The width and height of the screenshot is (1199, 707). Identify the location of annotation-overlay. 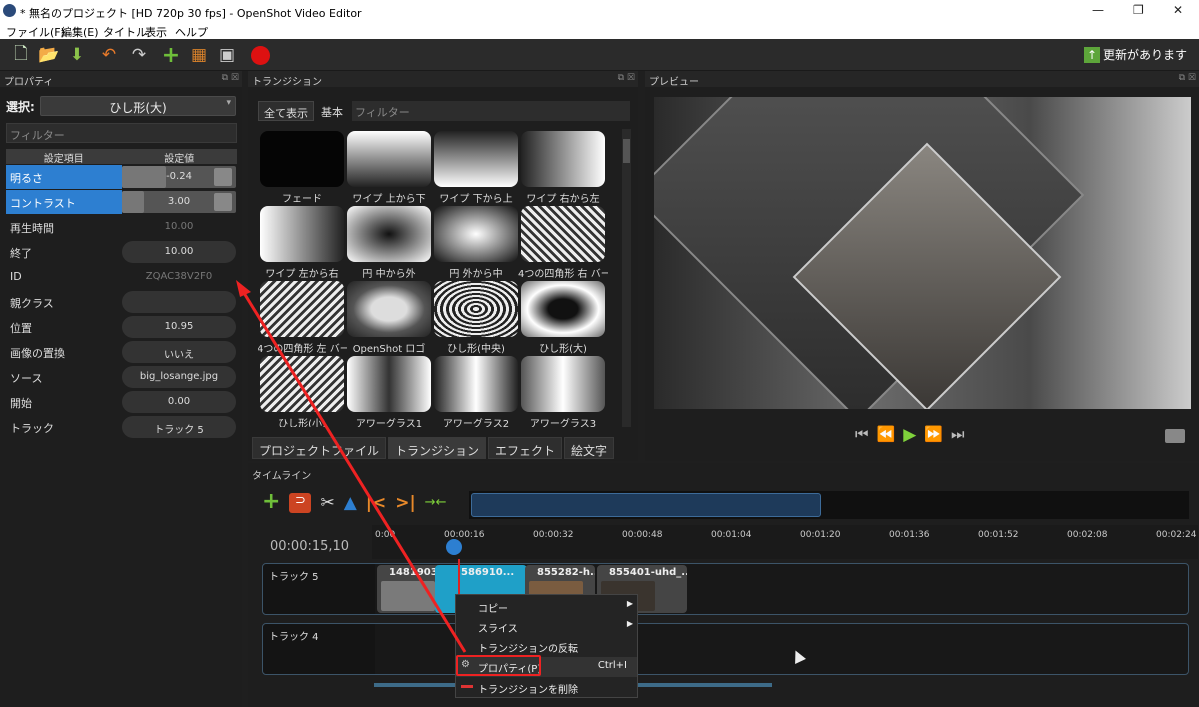
(351, 466).